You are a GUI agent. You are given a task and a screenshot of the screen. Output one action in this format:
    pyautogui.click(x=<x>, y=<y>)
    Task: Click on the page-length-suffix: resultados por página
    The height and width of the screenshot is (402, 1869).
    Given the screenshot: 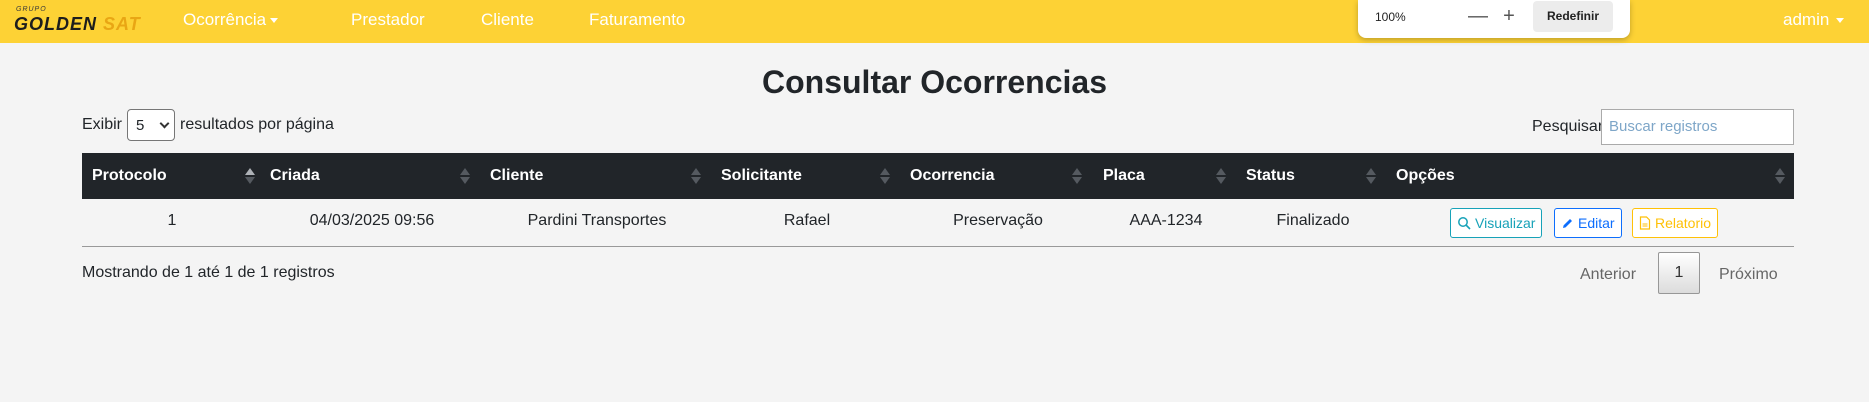 What is the action you would take?
    pyautogui.click(x=257, y=124)
    